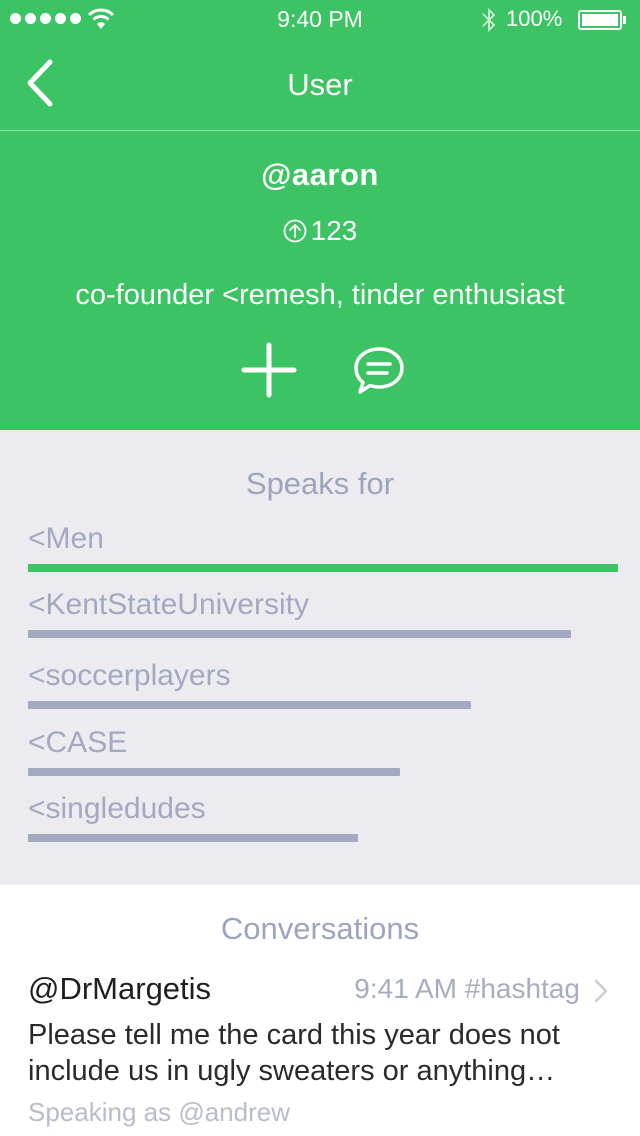  What do you see at coordinates (323, 817) in the screenshot?
I see `speaks-for-item: <singledudes` at bounding box center [323, 817].